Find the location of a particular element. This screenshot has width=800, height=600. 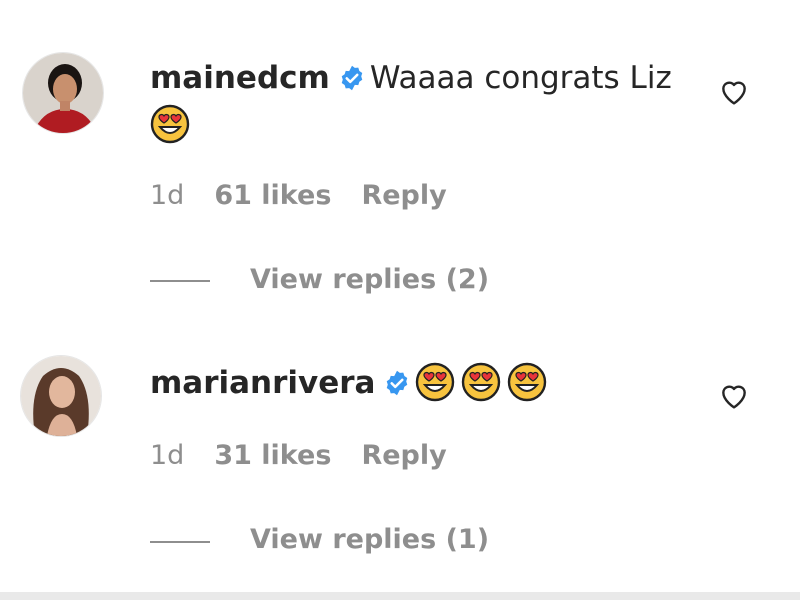

view-replies-button: View replies (1) is located at coordinates (369, 539).